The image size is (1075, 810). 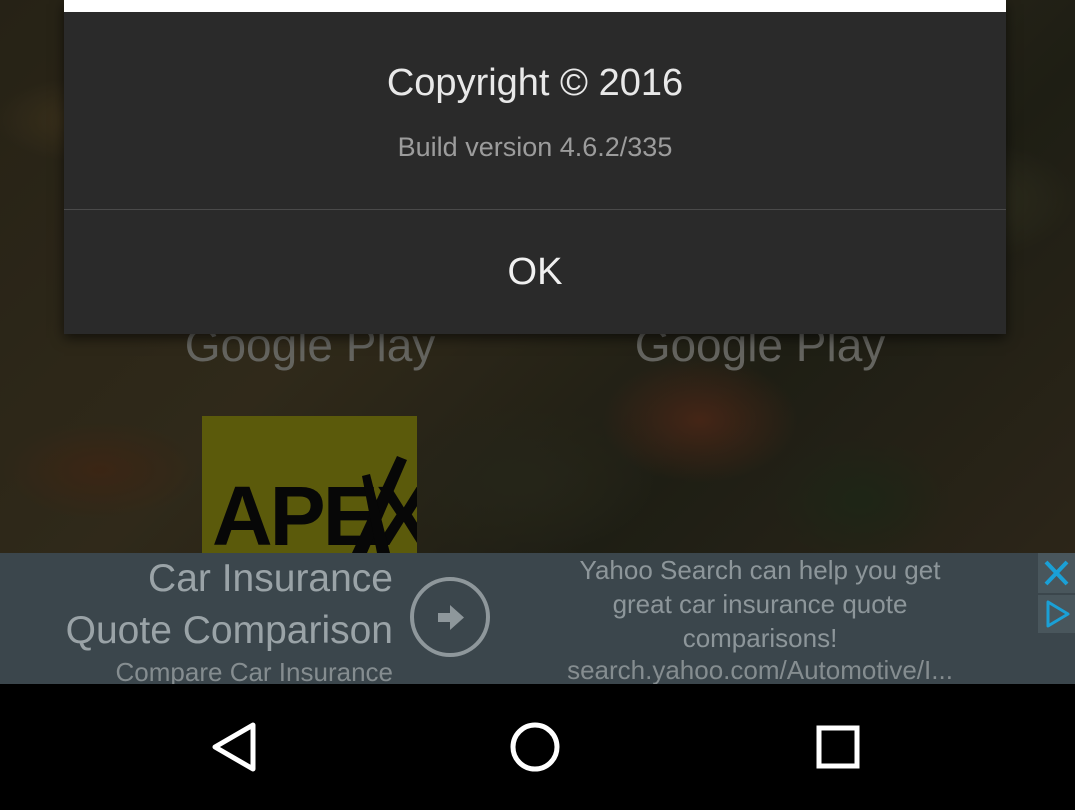 I want to click on recents-icon, so click(x=838, y=747).